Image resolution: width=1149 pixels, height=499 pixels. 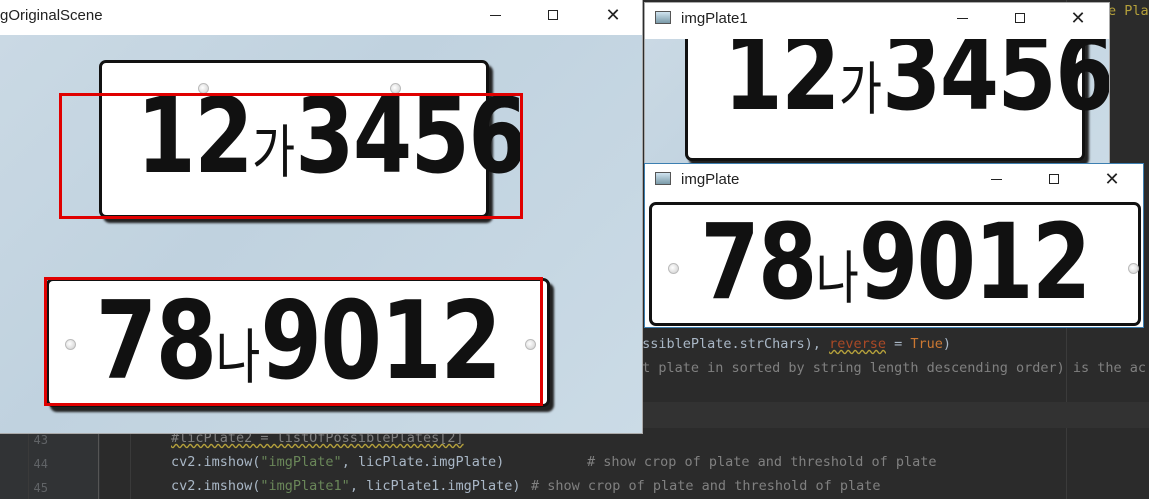 I want to click on img-plate-window: imgPlate ✕ 78나9012, so click(x=894, y=245).